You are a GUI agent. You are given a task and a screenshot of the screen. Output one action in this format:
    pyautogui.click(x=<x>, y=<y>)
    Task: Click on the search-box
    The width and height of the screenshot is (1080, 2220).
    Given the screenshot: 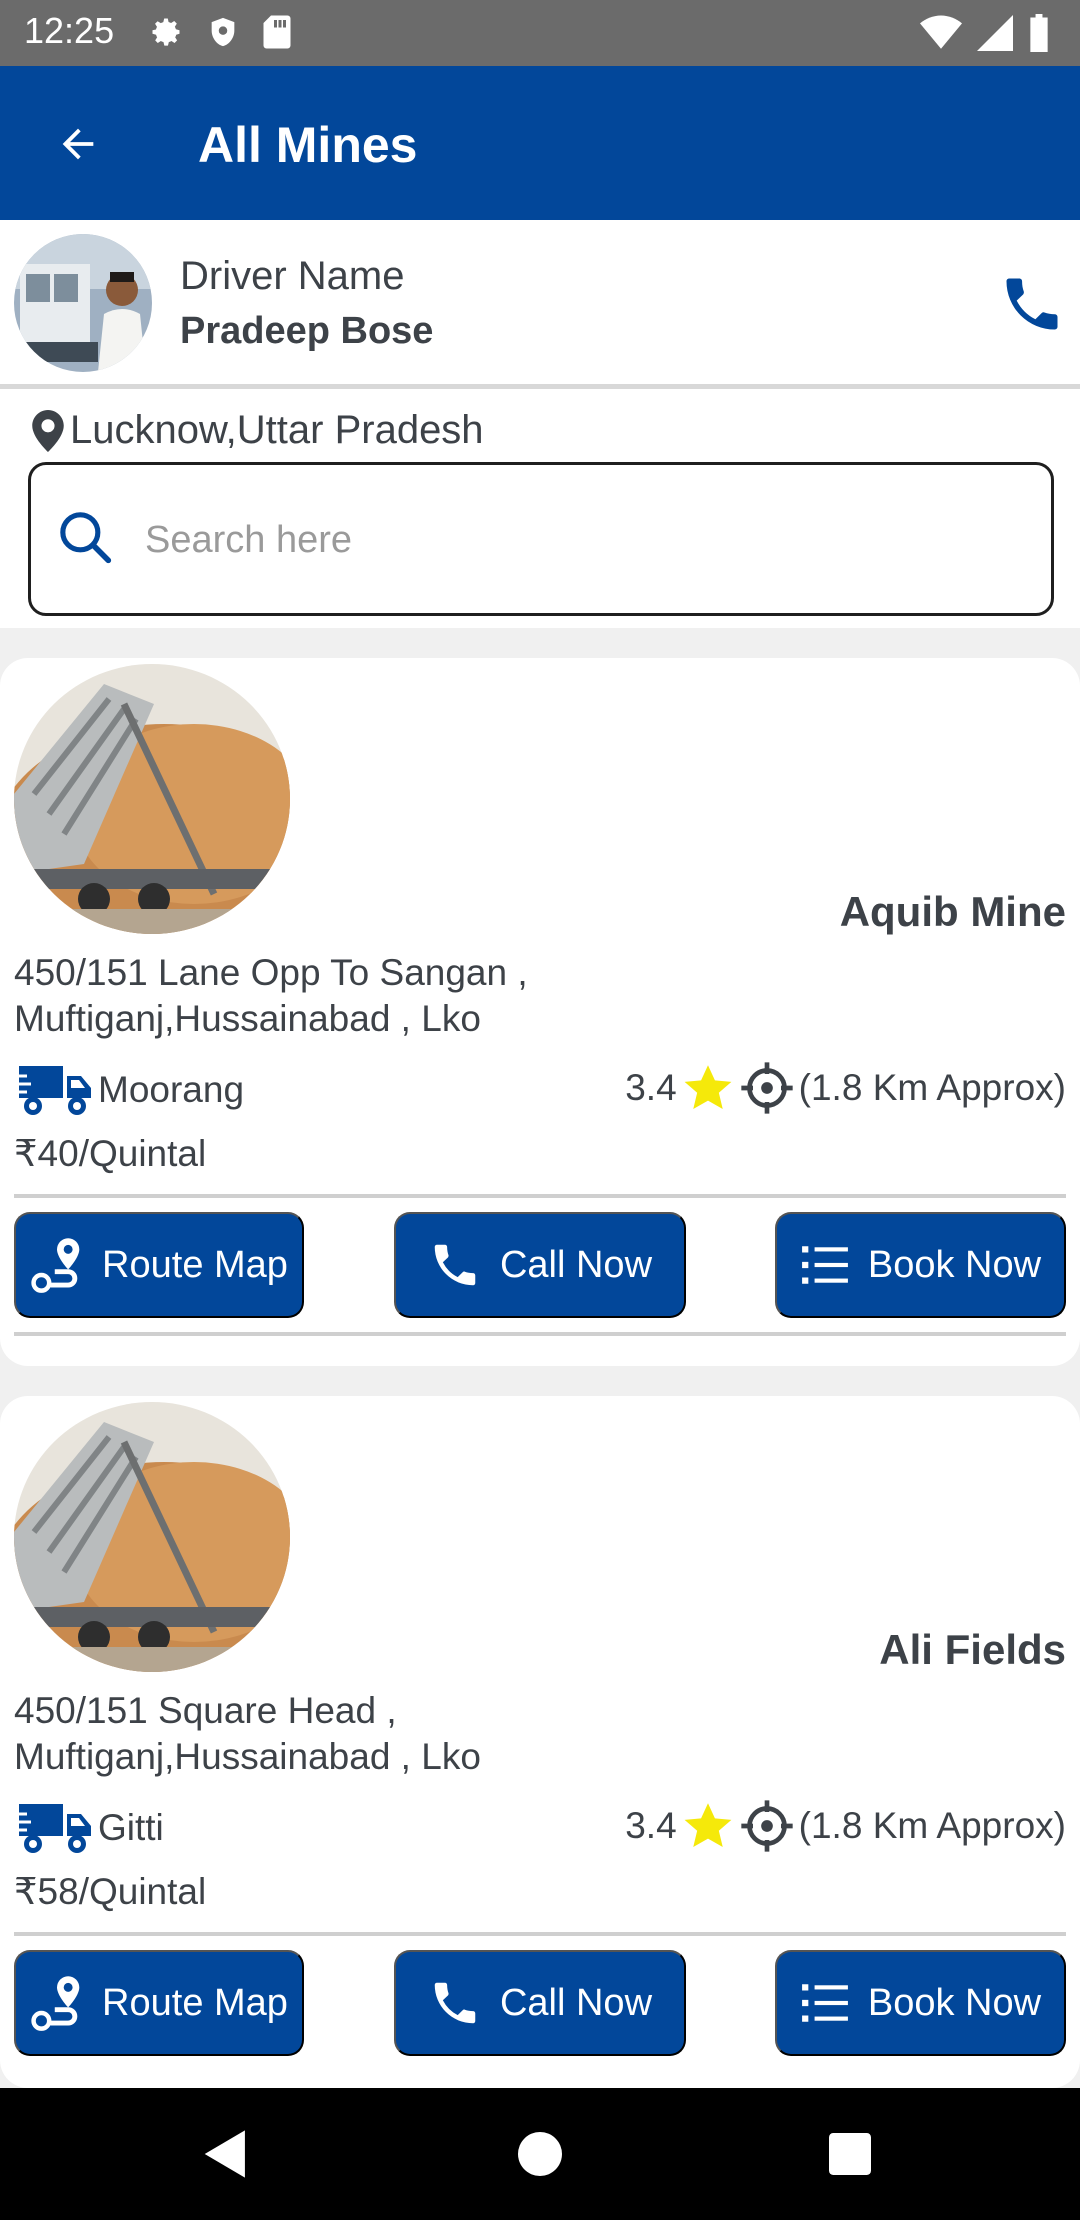 What is the action you would take?
    pyautogui.click(x=541, y=539)
    